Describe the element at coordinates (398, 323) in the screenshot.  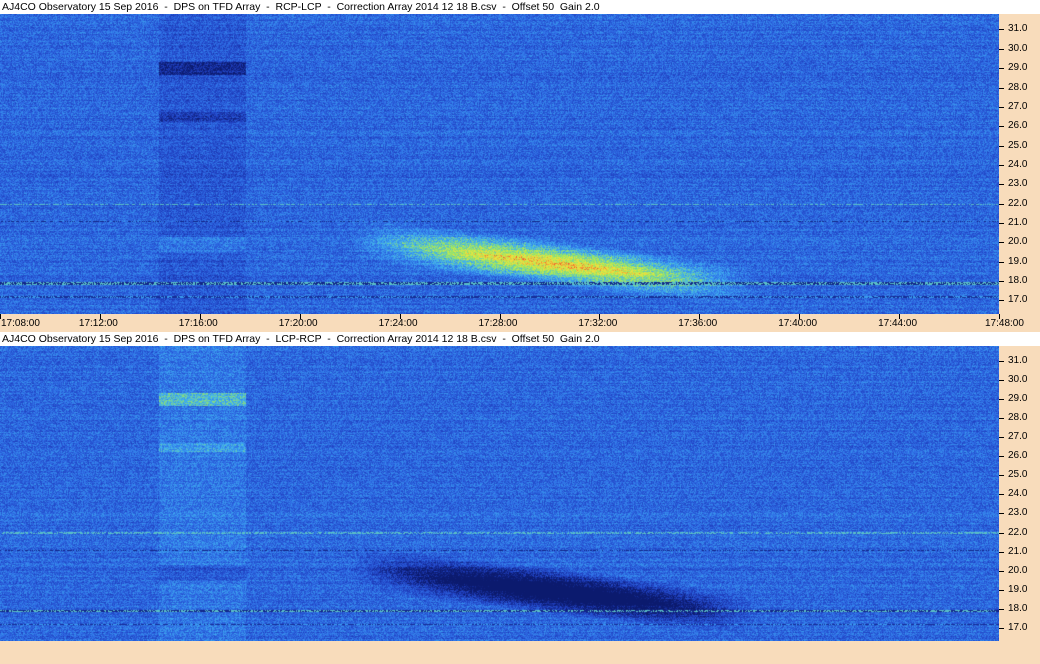
I see `time-tick-label: 17:24:00` at that location.